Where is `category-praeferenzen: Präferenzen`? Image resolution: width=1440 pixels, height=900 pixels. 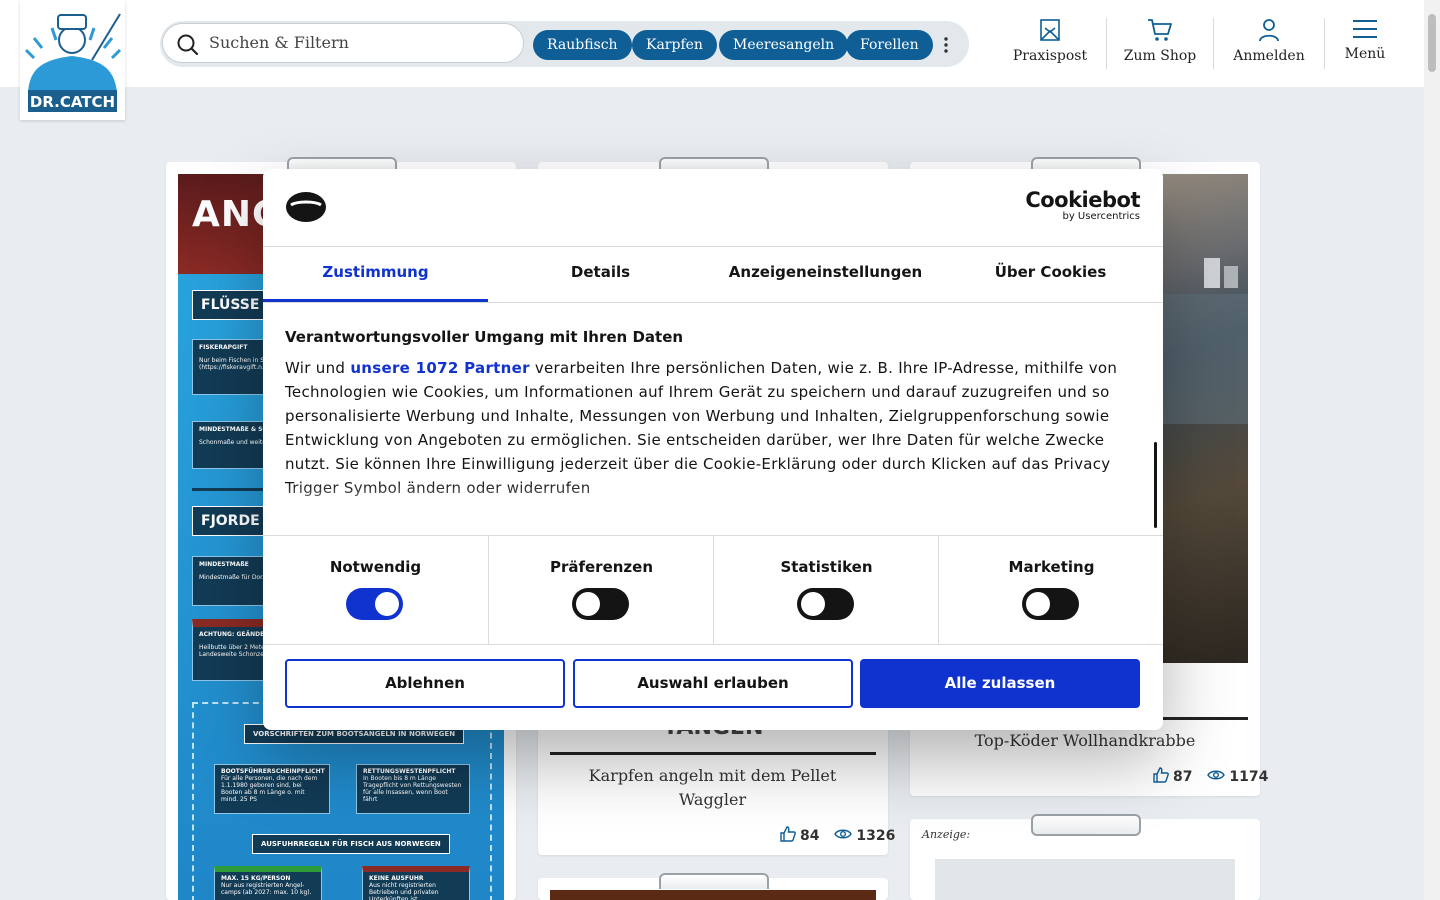
category-praeferenzen: Präferenzen is located at coordinates (601, 590).